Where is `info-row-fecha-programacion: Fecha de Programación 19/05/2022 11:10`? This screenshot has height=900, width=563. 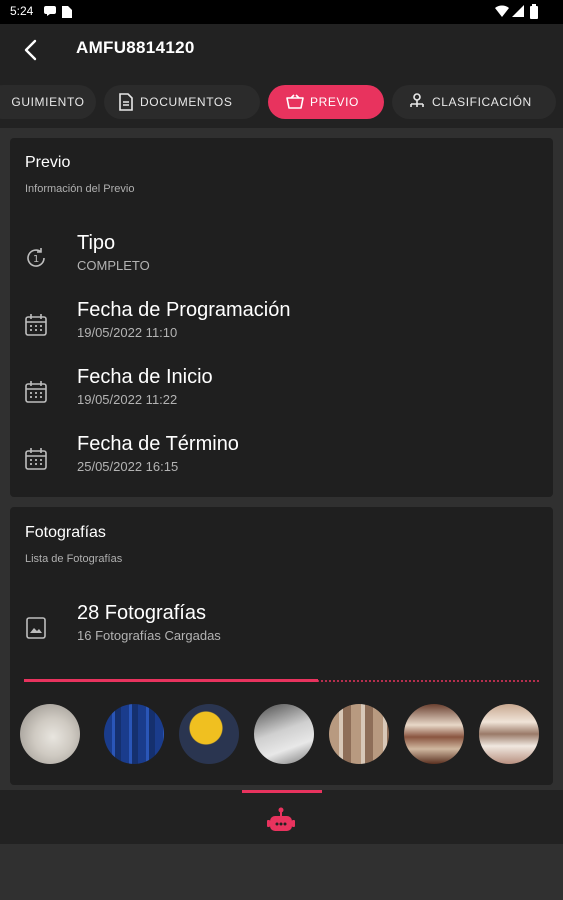
info-row-fecha-programacion: Fecha de Programación 19/05/2022 11:10 is located at coordinates (281, 327).